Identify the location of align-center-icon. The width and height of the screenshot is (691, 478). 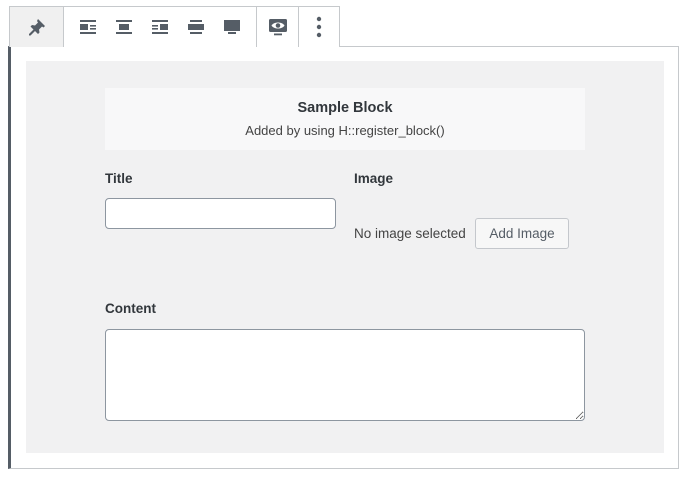
(124, 27).